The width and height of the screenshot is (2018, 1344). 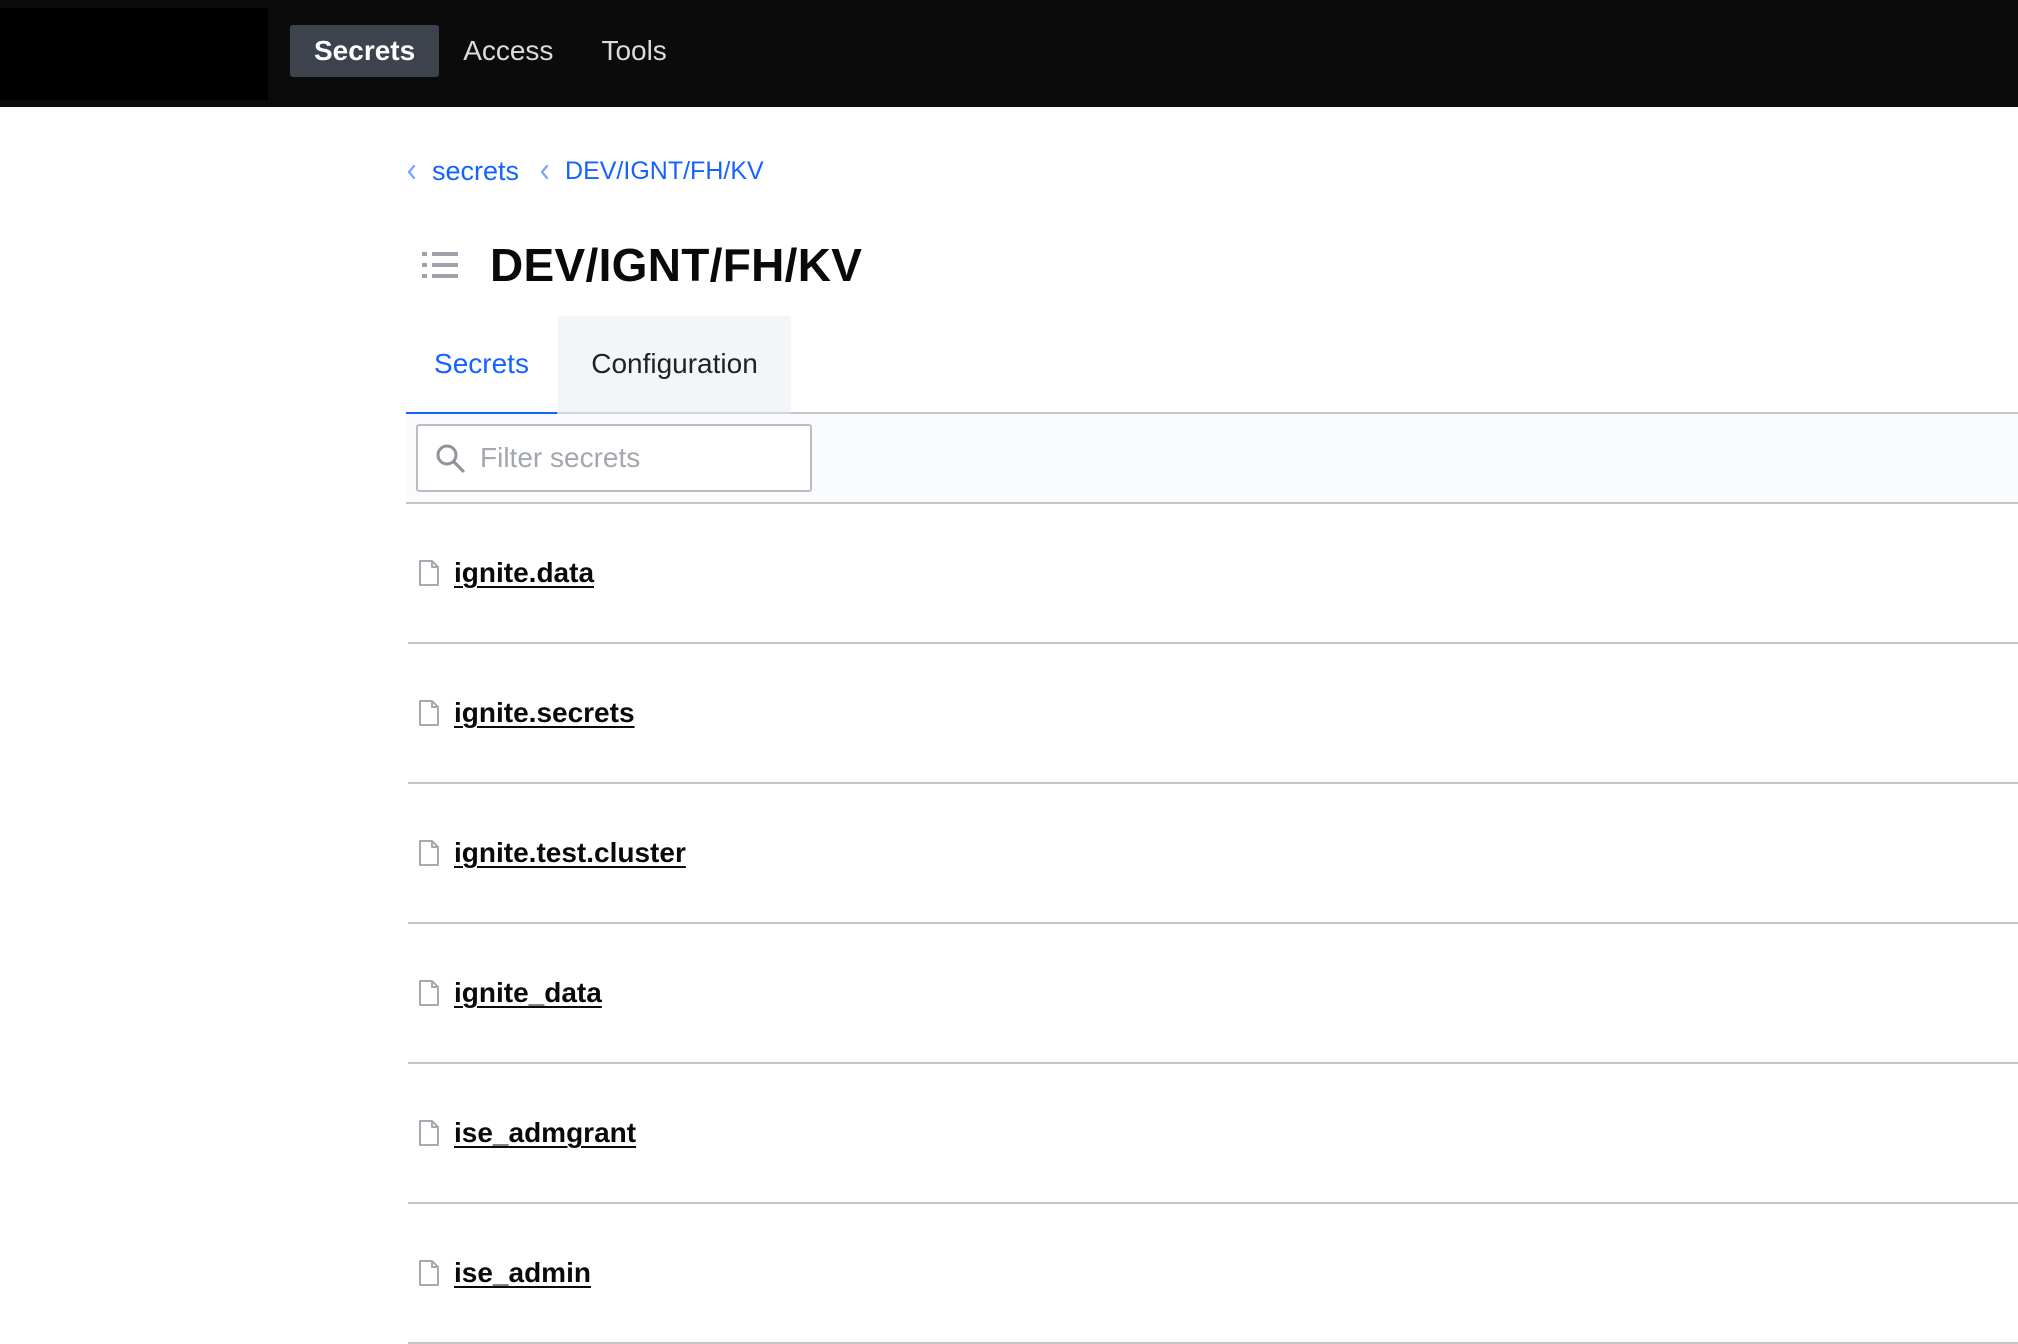 I want to click on nav-item-secrets: Secrets, so click(x=365, y=51).